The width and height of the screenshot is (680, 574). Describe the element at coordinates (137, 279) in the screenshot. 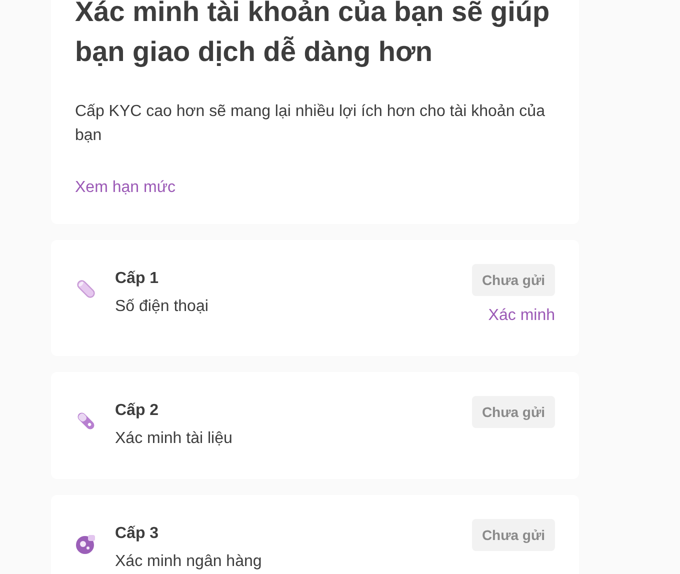

I see `level-title: Cấp 1` at that location.